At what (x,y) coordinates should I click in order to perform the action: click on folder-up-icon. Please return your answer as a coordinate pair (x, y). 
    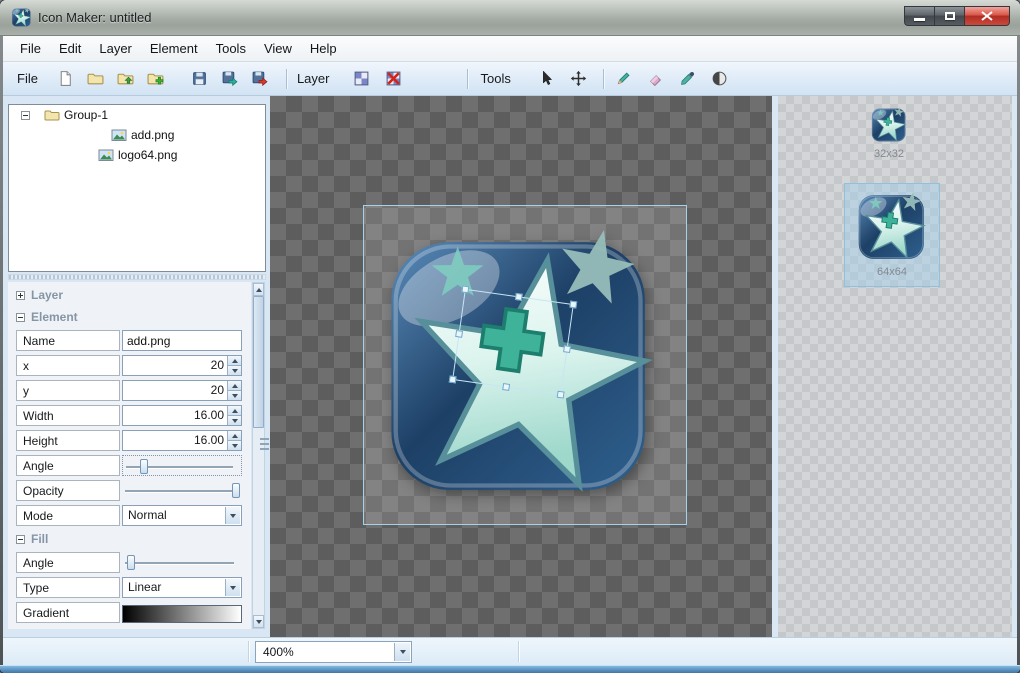
    Looking at the image, I should click on (125, 79).